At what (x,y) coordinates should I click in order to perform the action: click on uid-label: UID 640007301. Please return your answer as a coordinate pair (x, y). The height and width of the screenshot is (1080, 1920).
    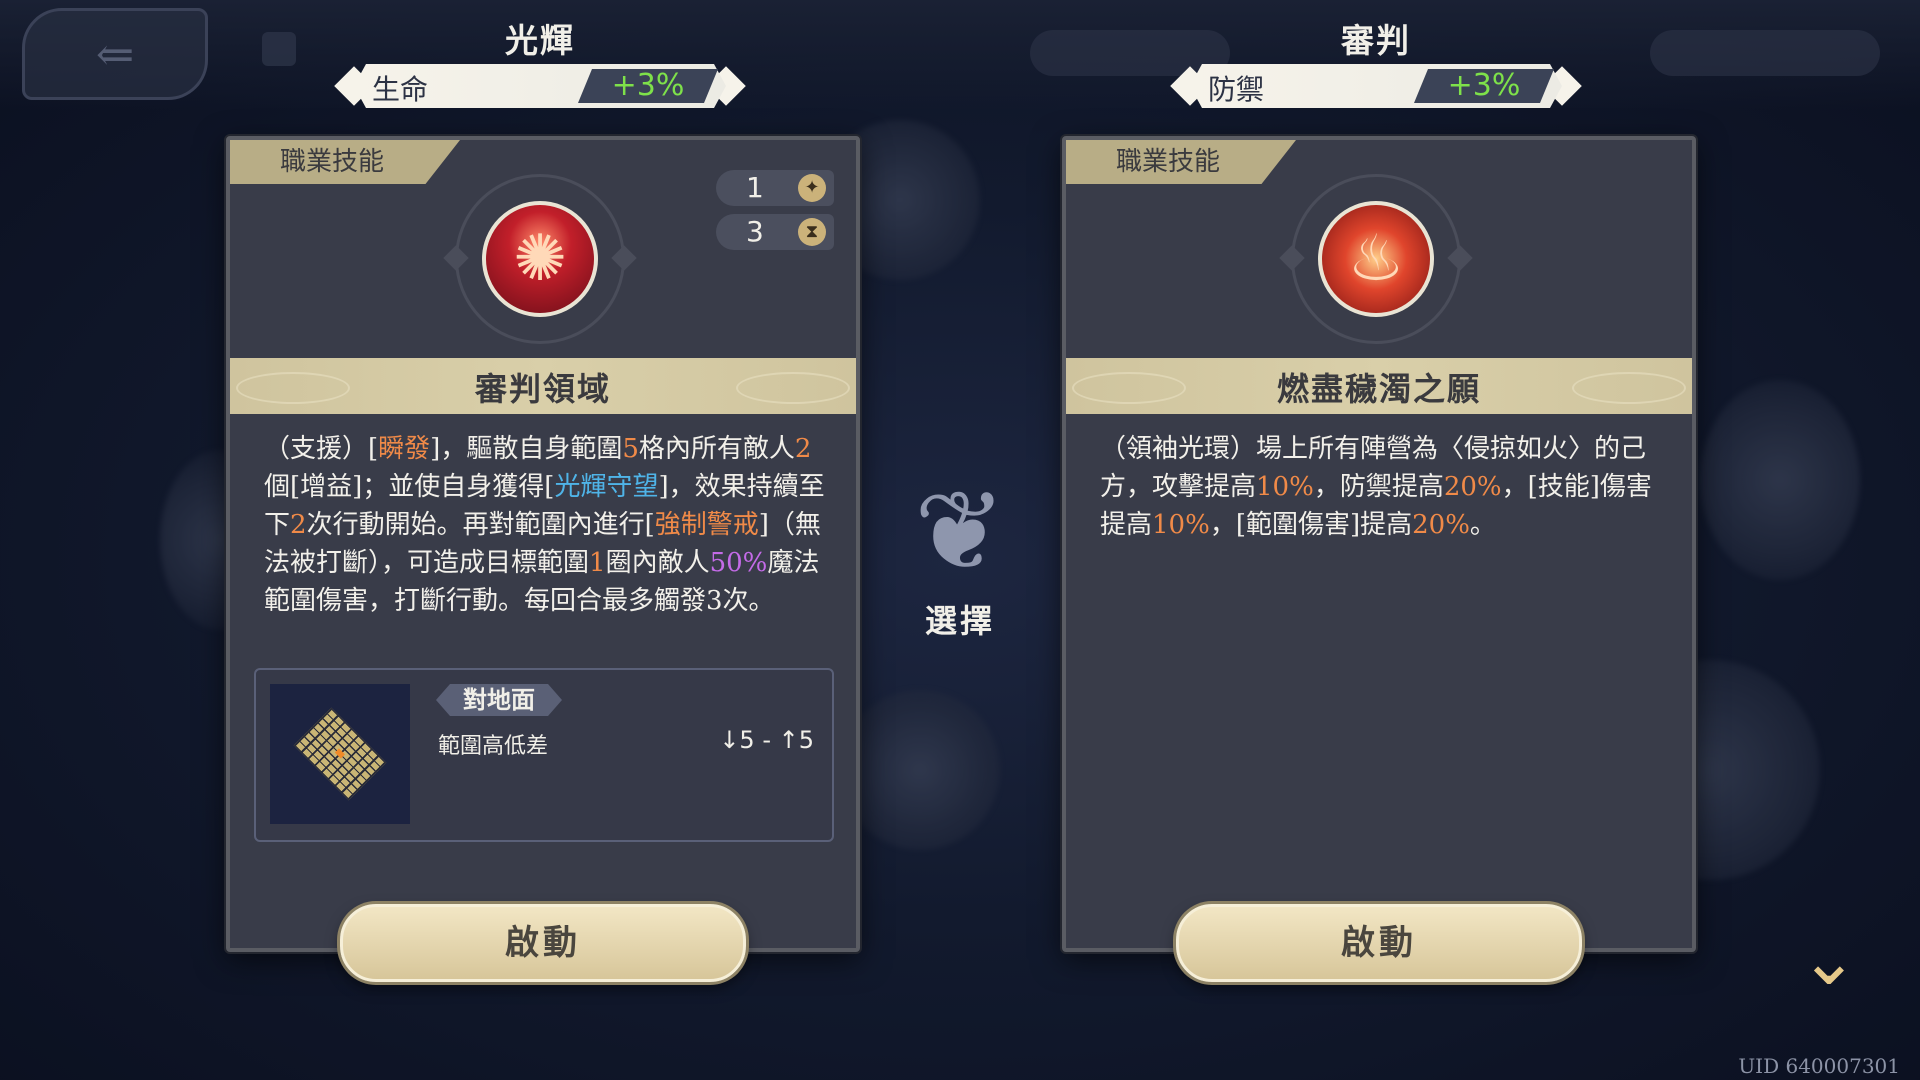
    Looking at the image, I should click on (1819, 1066).